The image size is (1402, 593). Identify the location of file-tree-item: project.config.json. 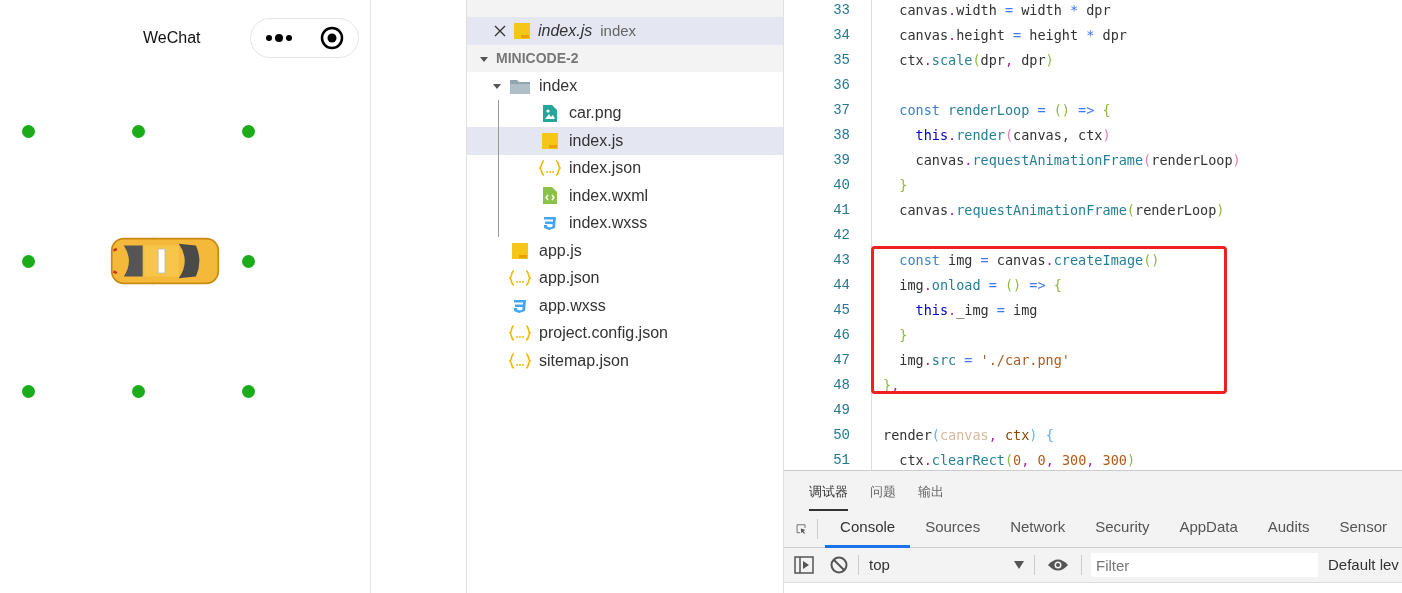
(625, 333).